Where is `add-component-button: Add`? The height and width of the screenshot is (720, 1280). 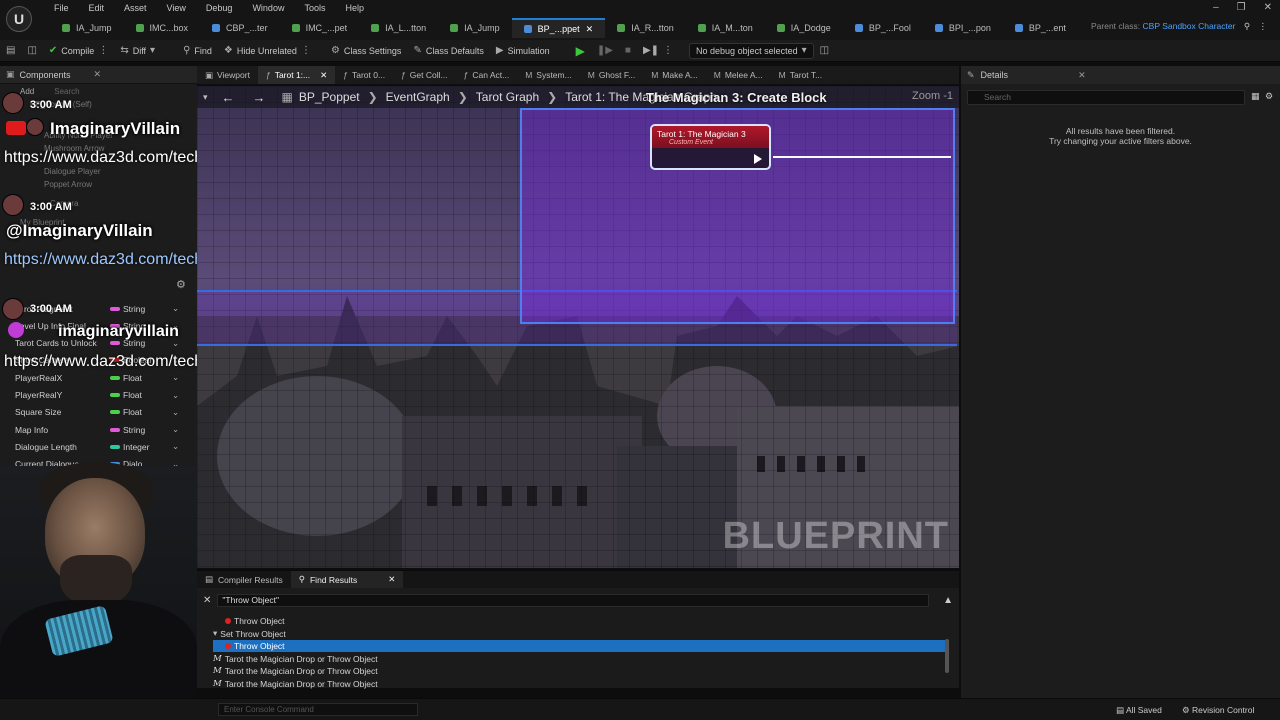
add-component-button: Add is located at coordinates (27, 91).